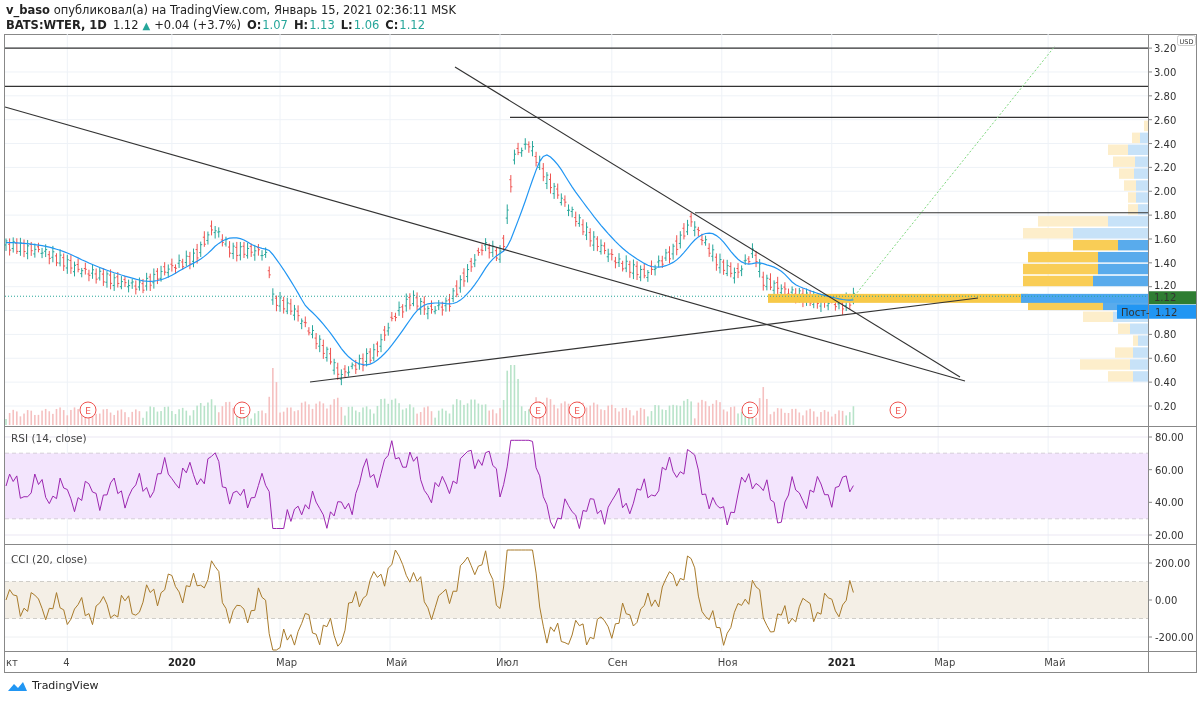  Describe the element at coordinates (322, 25) in the screenshot. I see `ohlc-value: 1.13` at that location.